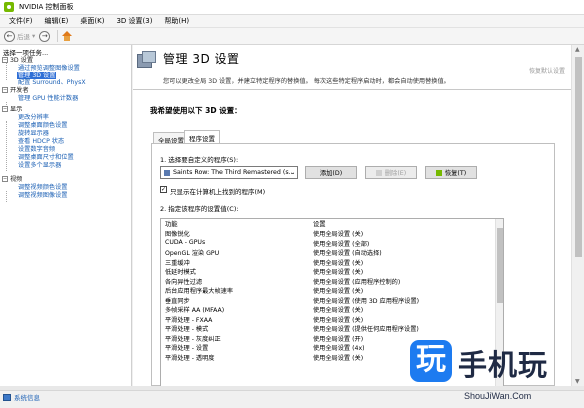 Image resolution: width=584 pixels, height=408 pixels. I want to click on table-row: 后台应用程序最大帧速率 使用全局设置 (关), so click(329, 291).